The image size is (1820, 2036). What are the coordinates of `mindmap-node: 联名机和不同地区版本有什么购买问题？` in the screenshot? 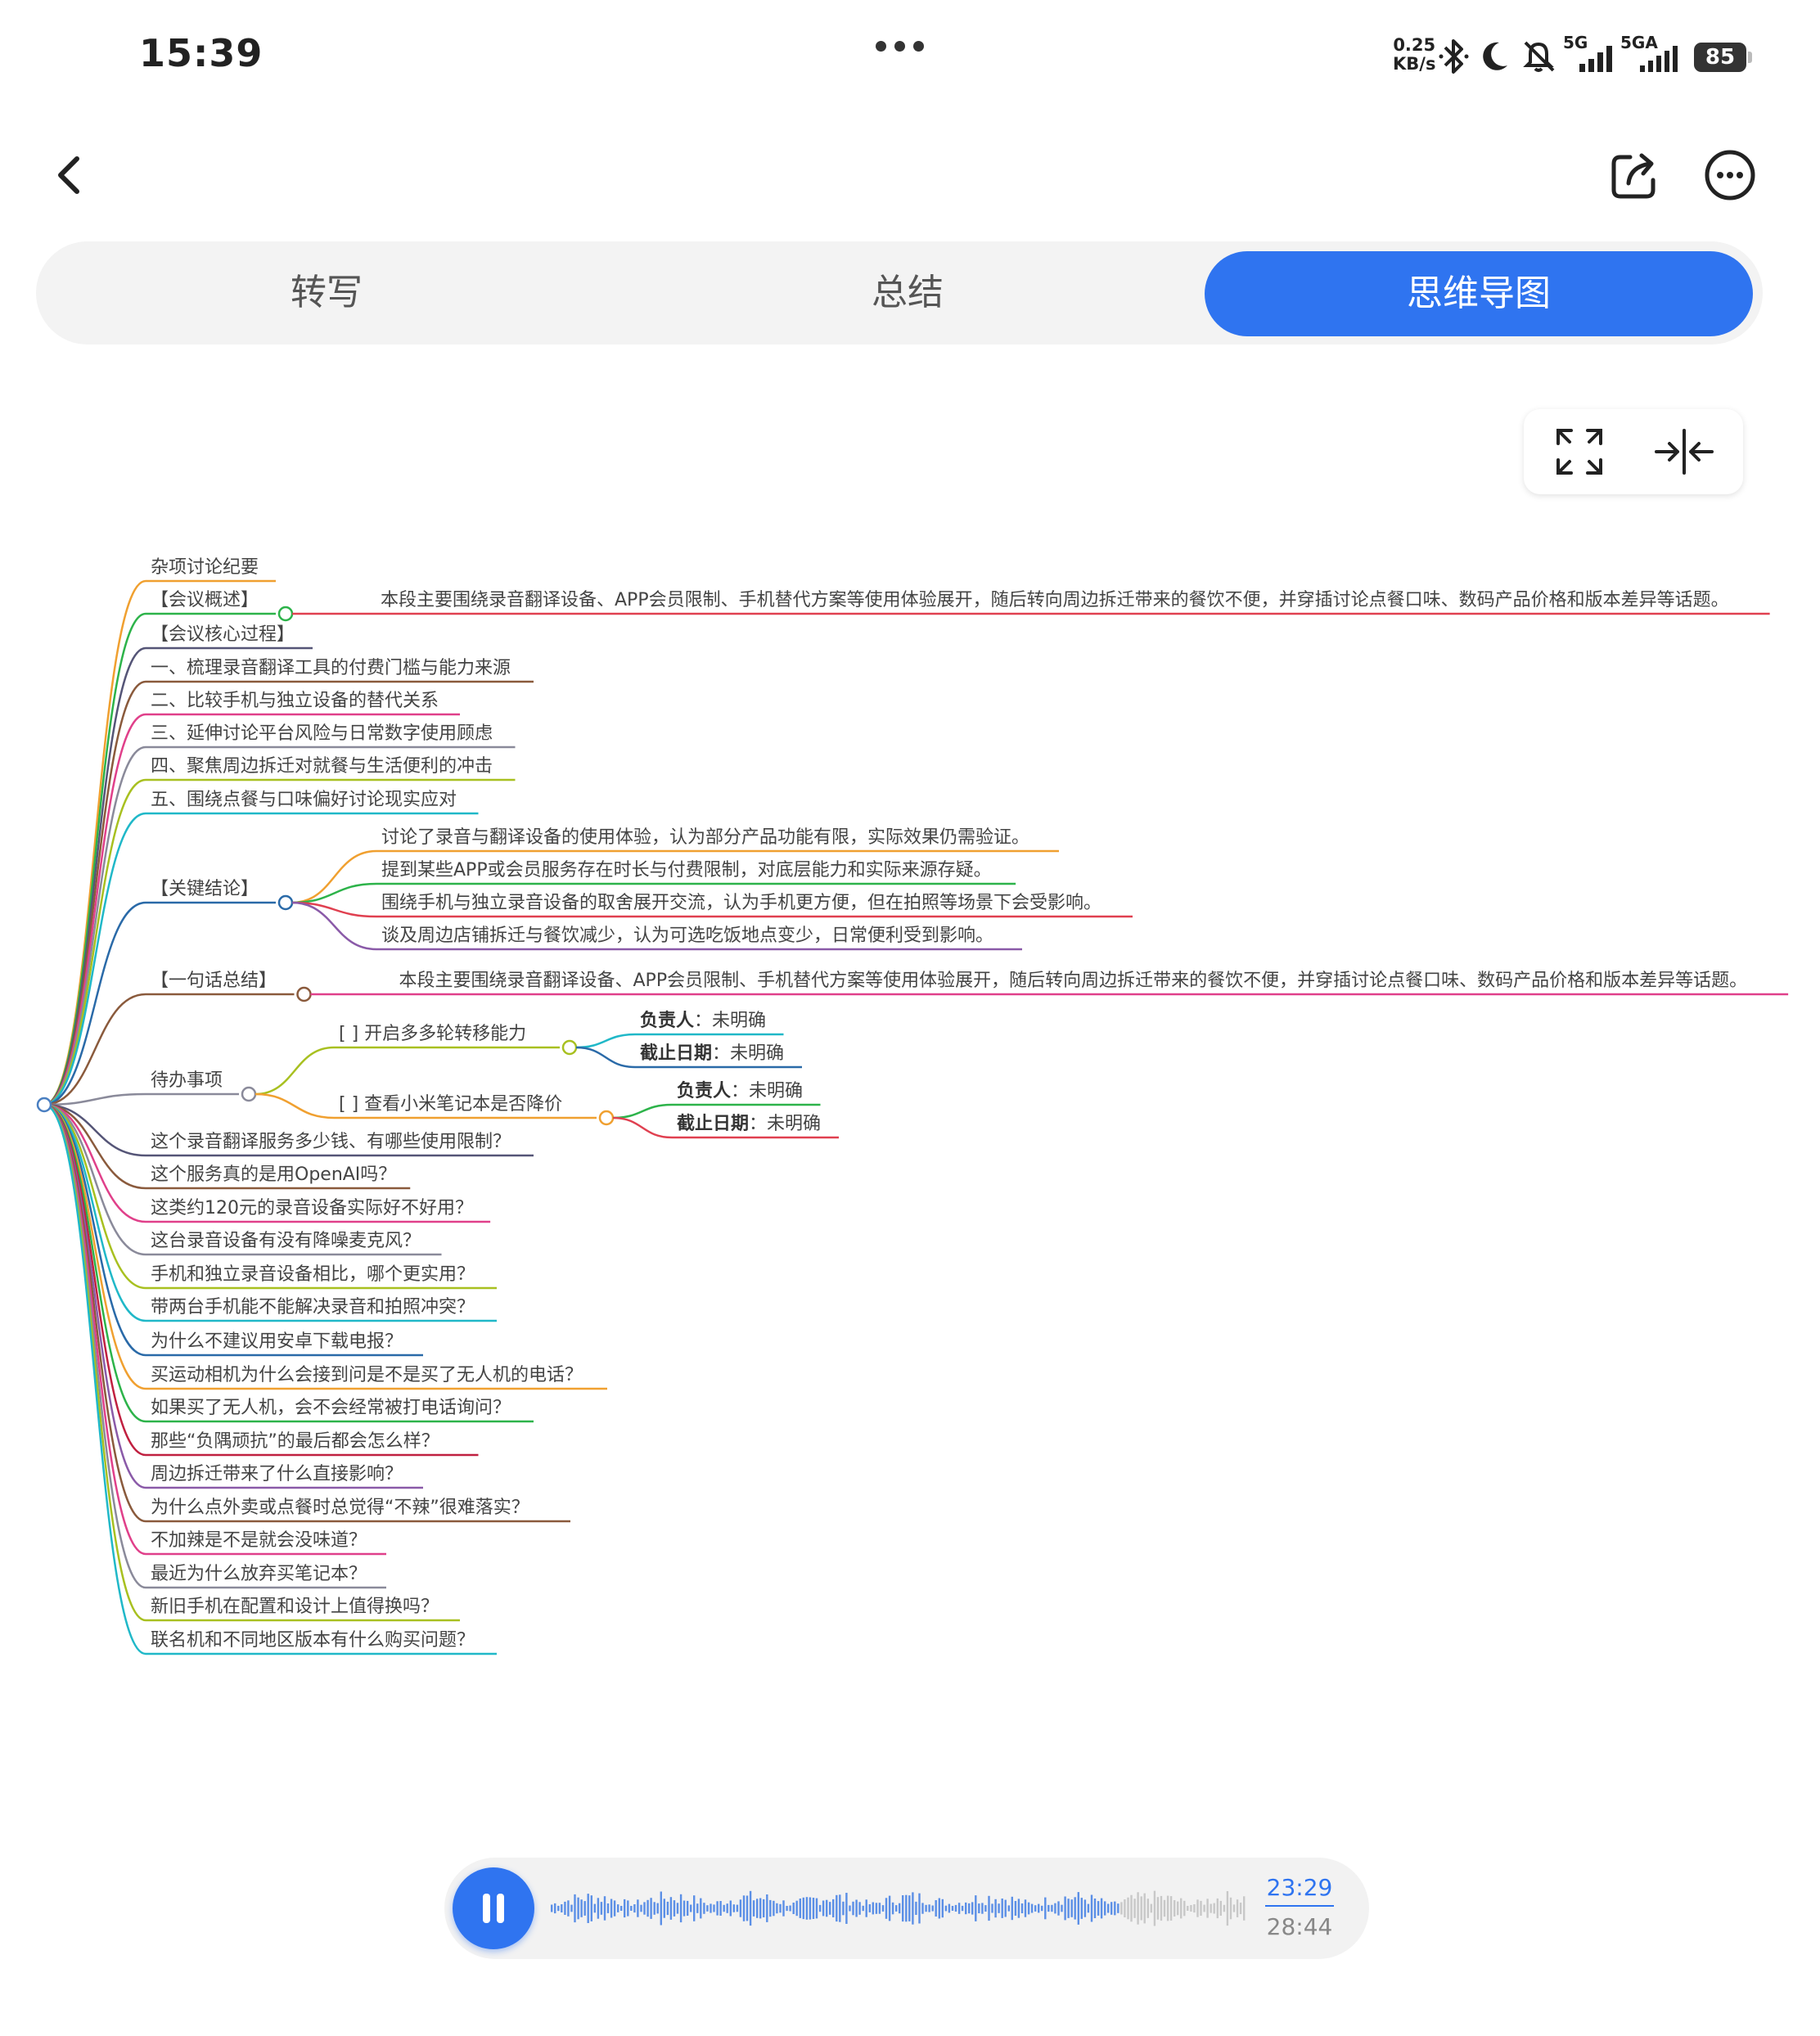 It's located at (313, 1640).